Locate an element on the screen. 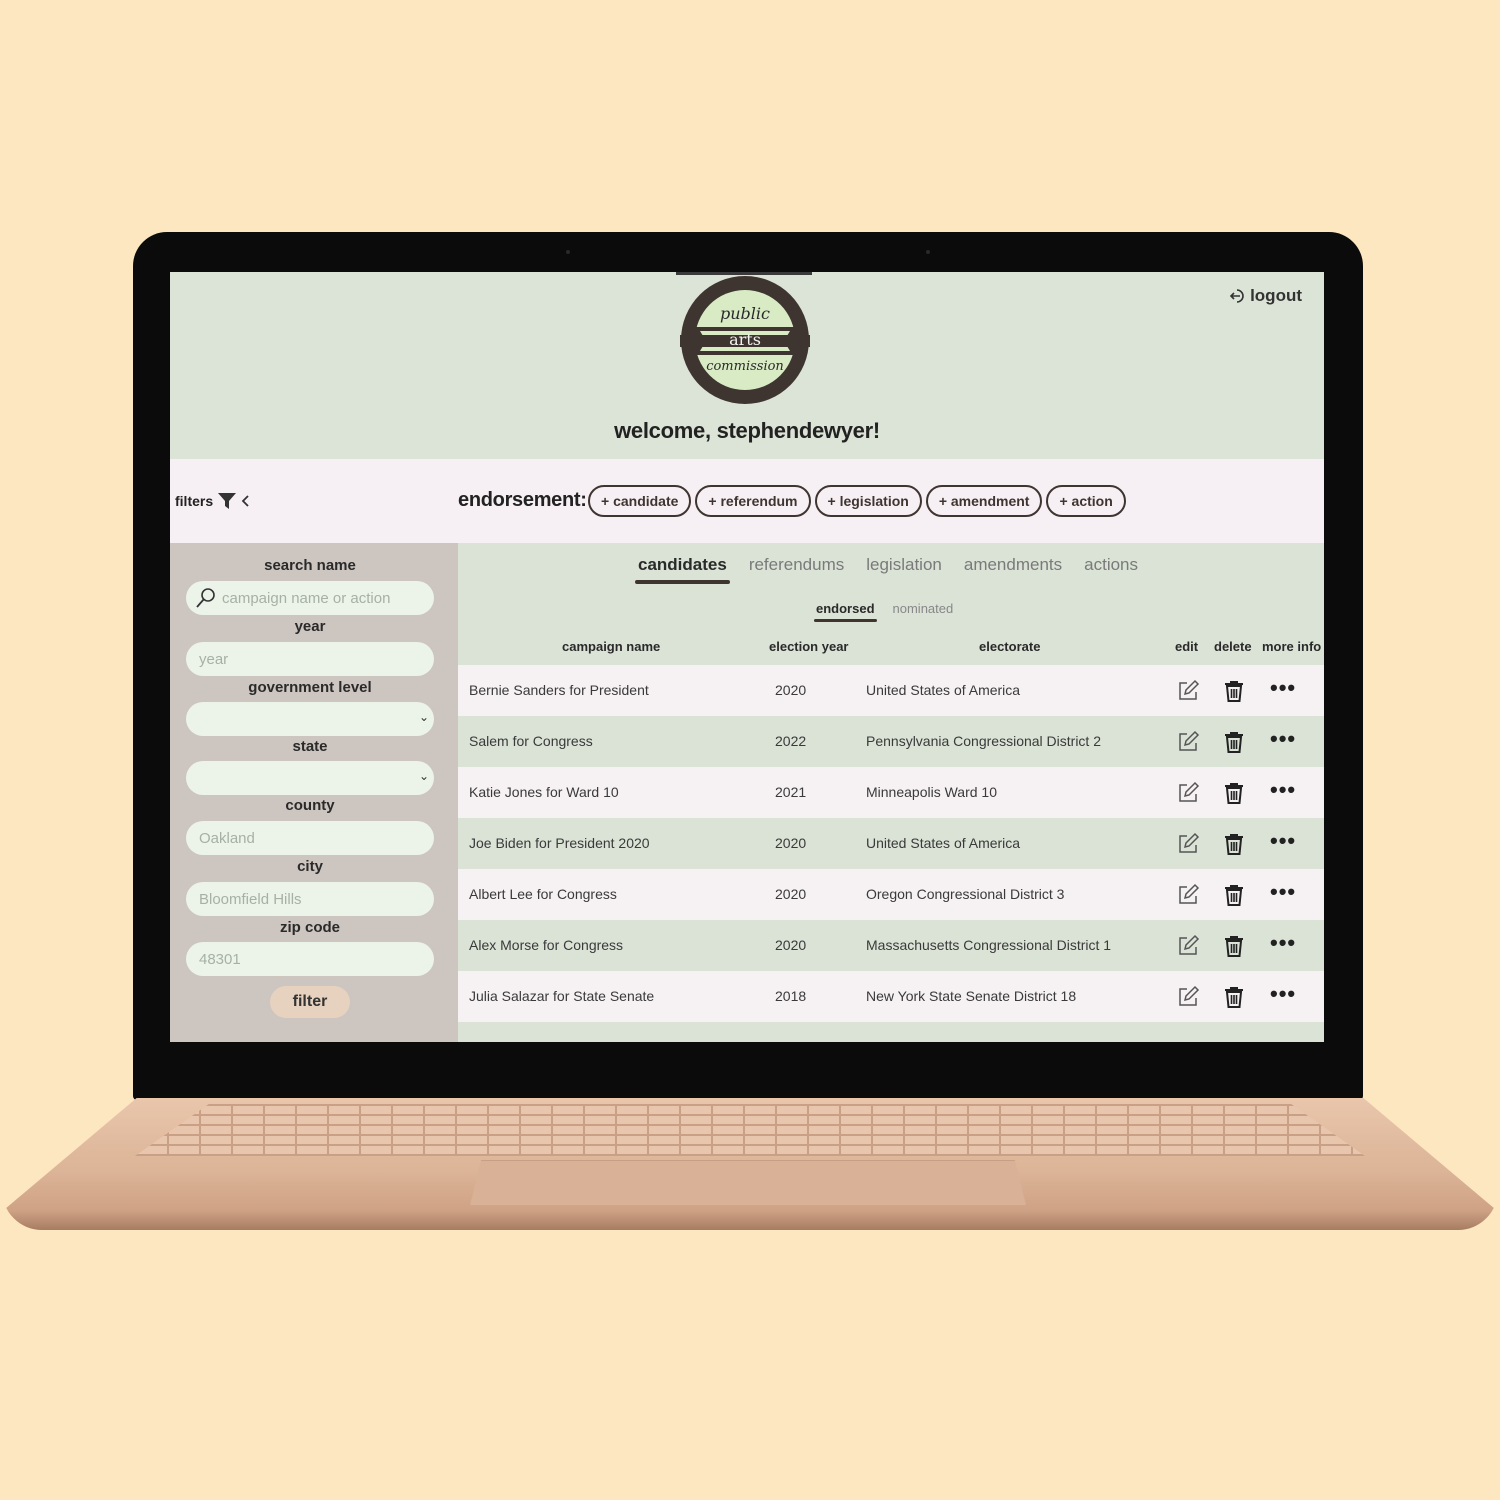 Image resolution: width=1500 pixels, height=1500 pixels. logout-icon is located at coordinates (1236, 296).